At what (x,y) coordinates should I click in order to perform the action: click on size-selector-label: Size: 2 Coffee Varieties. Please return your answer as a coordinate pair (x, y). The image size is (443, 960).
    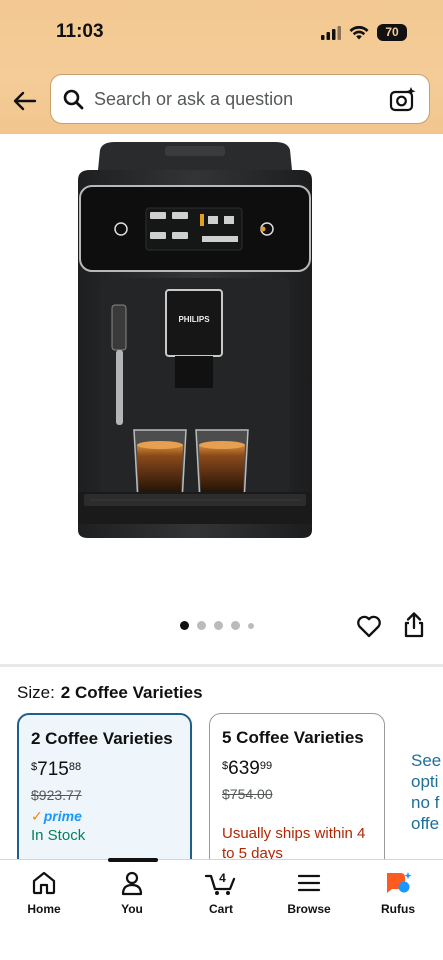
    Looking at the image, I should click on (110, 693).